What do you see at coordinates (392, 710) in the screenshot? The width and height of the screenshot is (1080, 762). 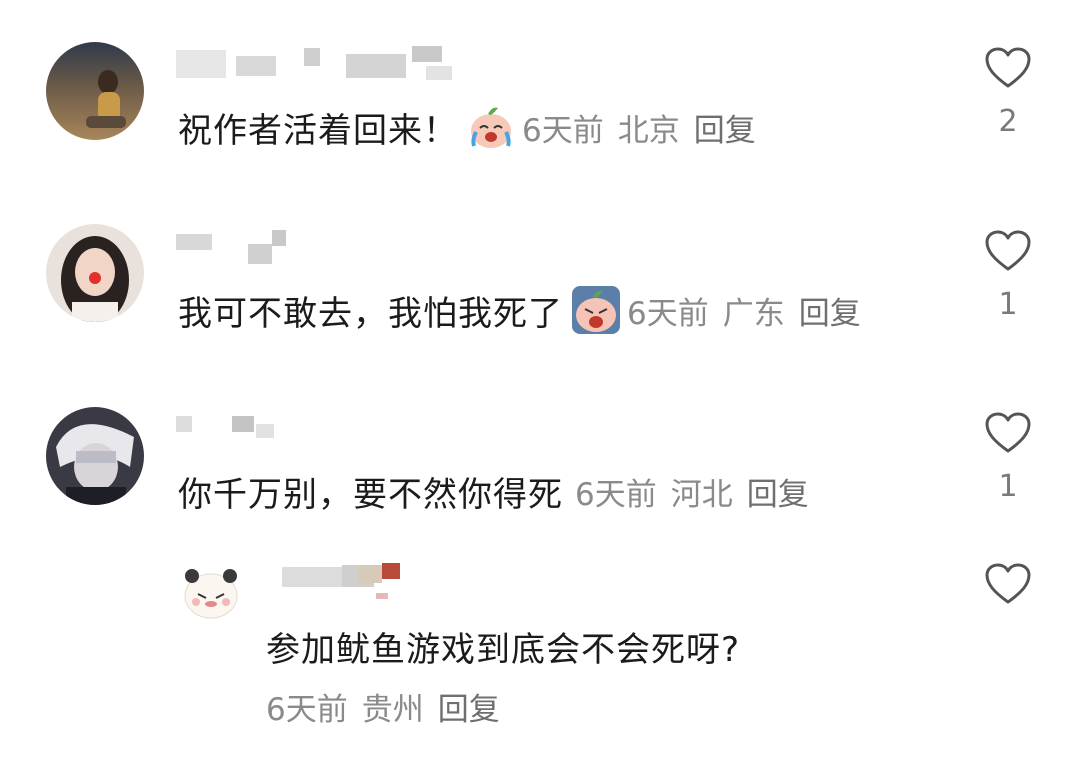 I see `reply-location: 贵州` at bounding box center [392, 710].